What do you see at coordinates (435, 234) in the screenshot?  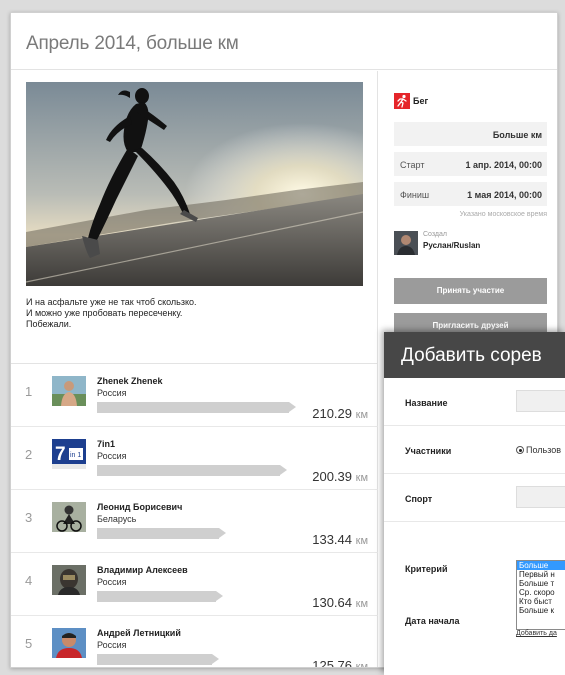 I see `creator-label: Создал` at bounding box center [435, 234].